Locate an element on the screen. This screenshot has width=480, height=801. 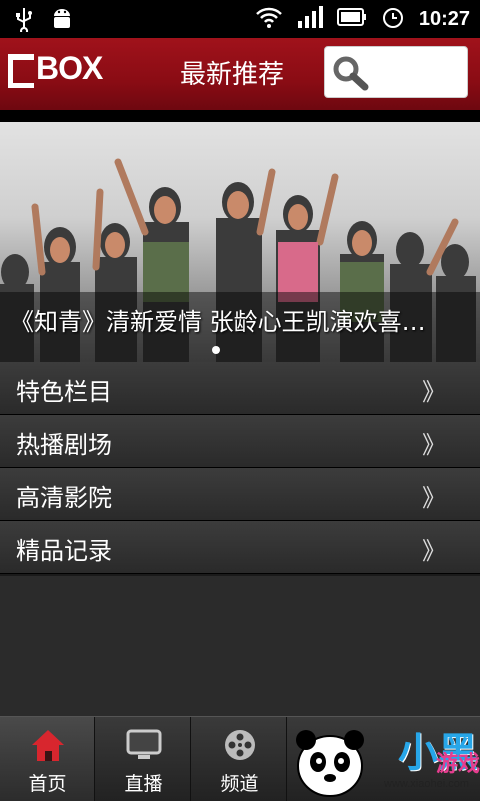
menu-item-hot-drama: 热播剧场 》 is located at coordinates (240, 441).